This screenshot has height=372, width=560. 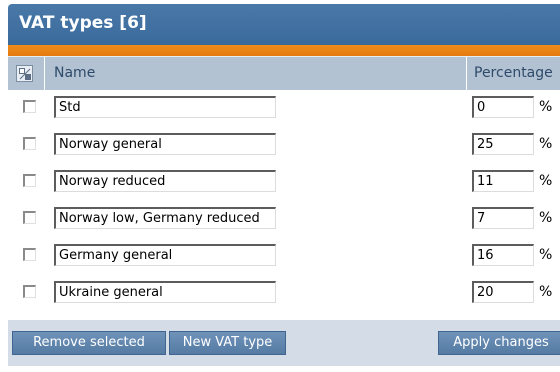 What do you see at coordinates (24, 73) in the screenshot?
I see `toggle-selection-icon` at bounding box center [24, 73].